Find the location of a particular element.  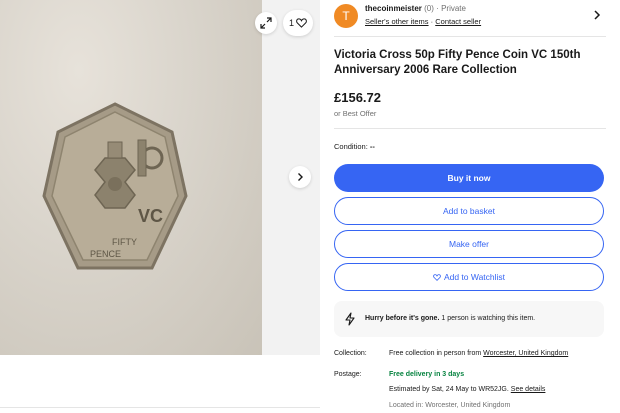

condition-value: -- is located at coordinates (372, 146).